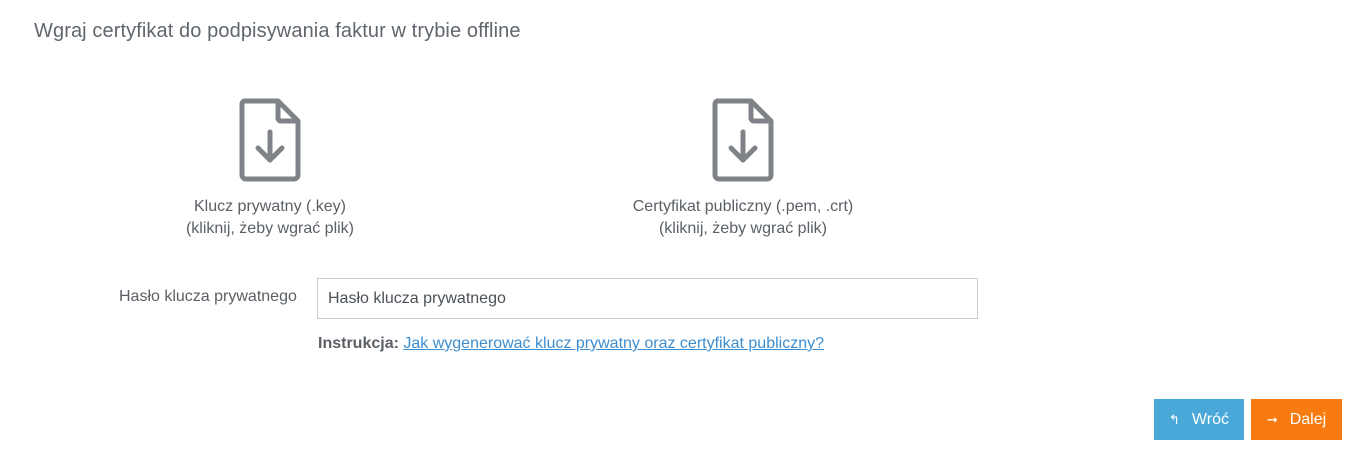  Describe the element at coordinates (1308, 419) in the screenshot. I see `next-button-label: Dalej` at that location.